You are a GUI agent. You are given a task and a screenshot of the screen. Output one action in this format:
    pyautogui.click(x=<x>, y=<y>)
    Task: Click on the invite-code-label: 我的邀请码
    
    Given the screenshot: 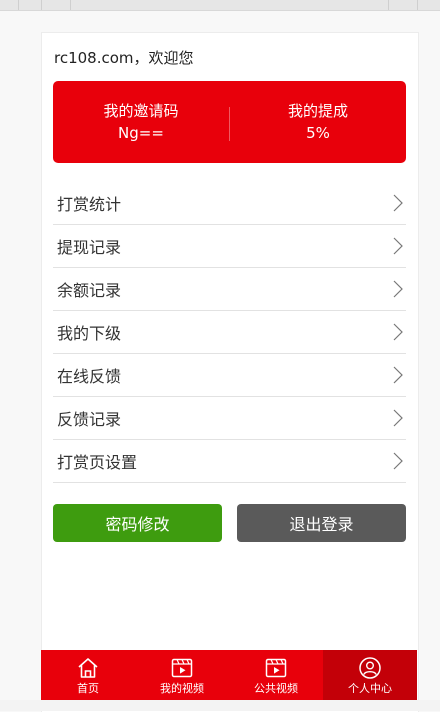 What is the action you would take?
    pyautogui.click(x=141, y=111)
    